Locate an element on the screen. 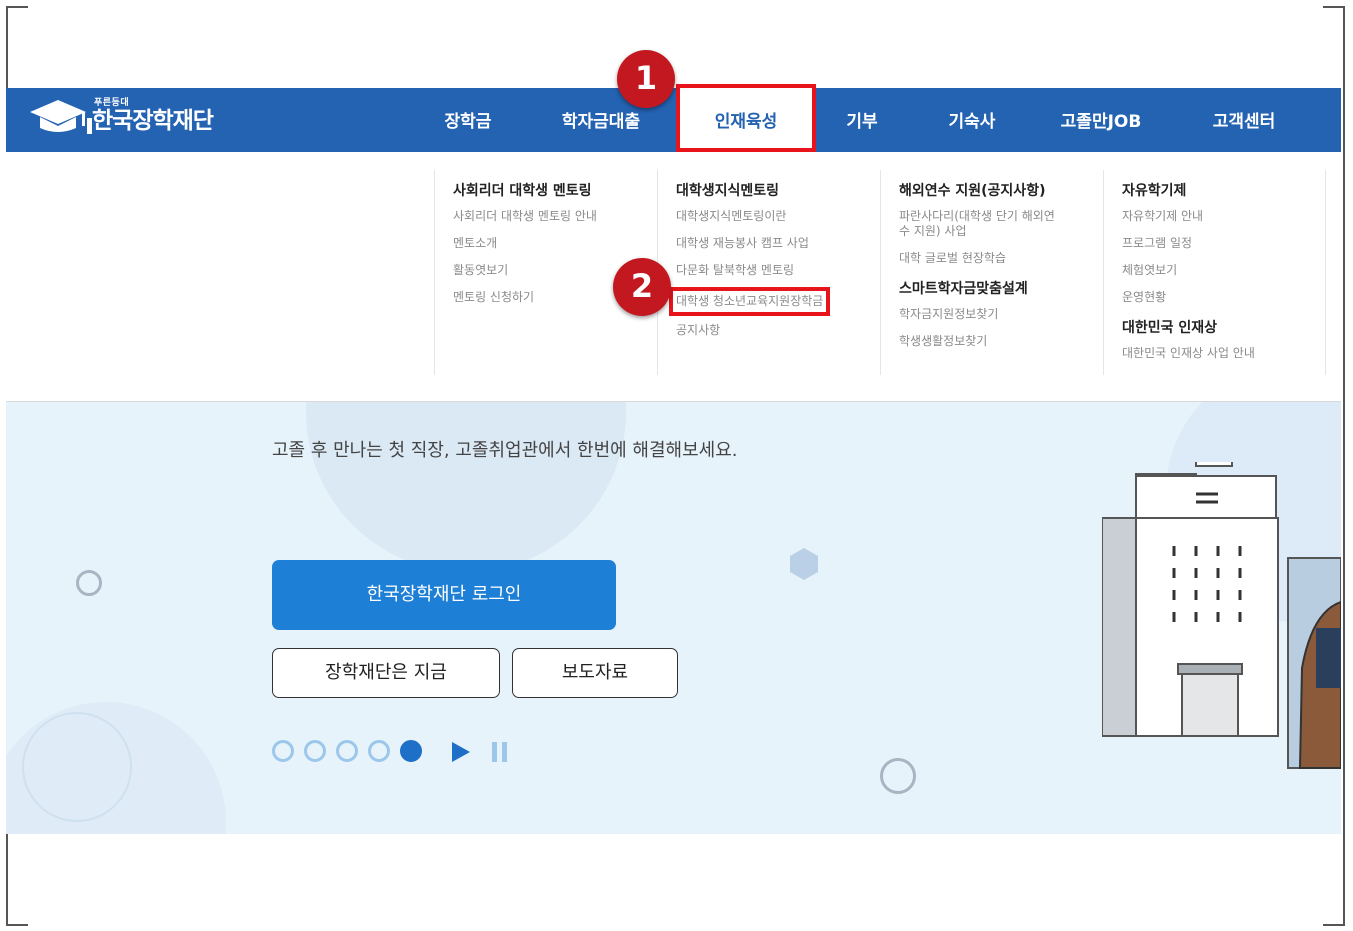 This screenshot has width=1353, height=931. logo-name: 한국장학재단 is located at coordinates (153, 121).